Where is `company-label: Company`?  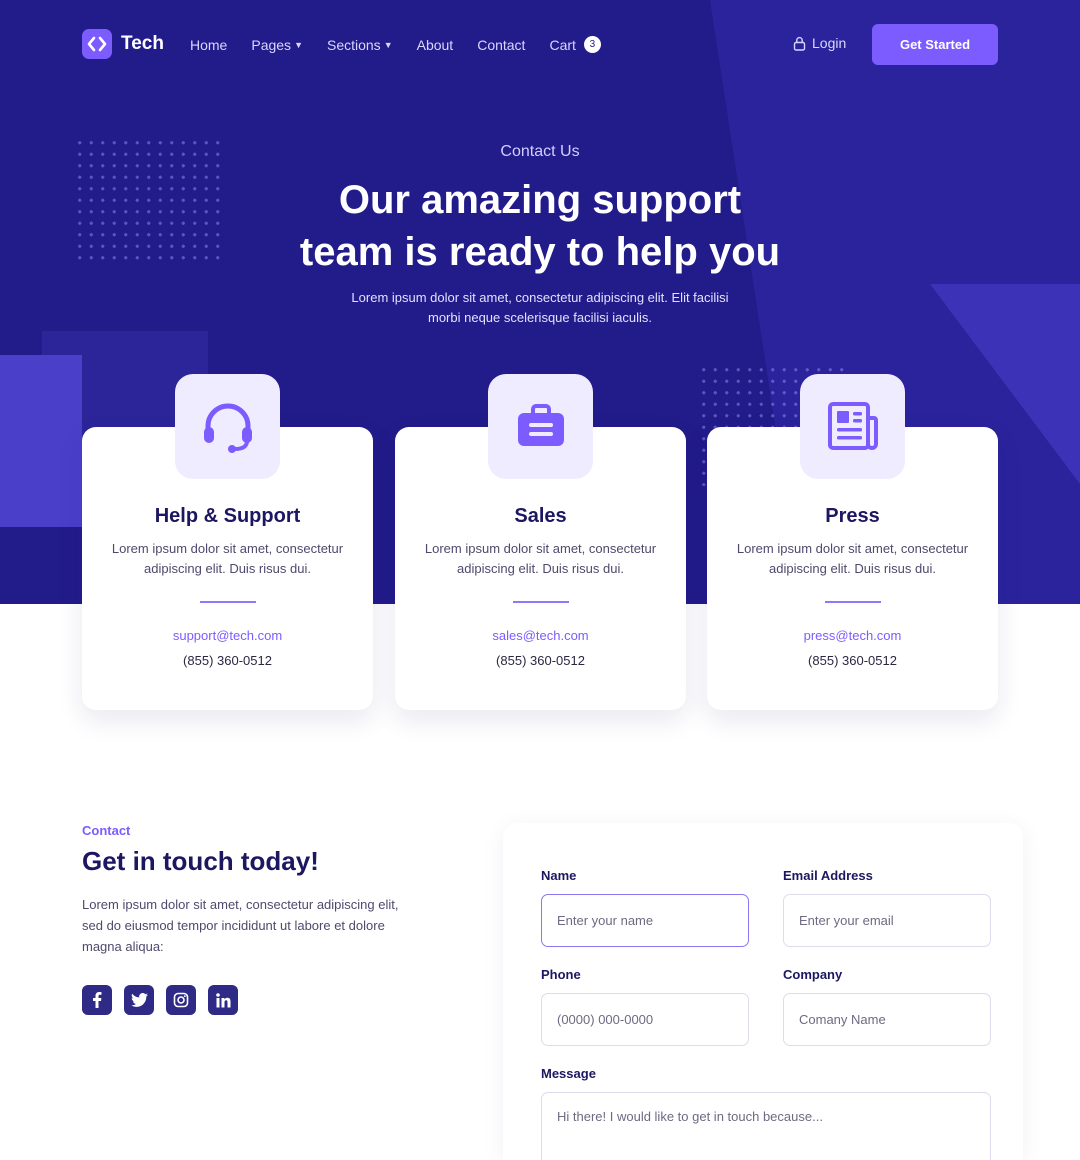 company-label: Company is located at coordinates (813, 974).